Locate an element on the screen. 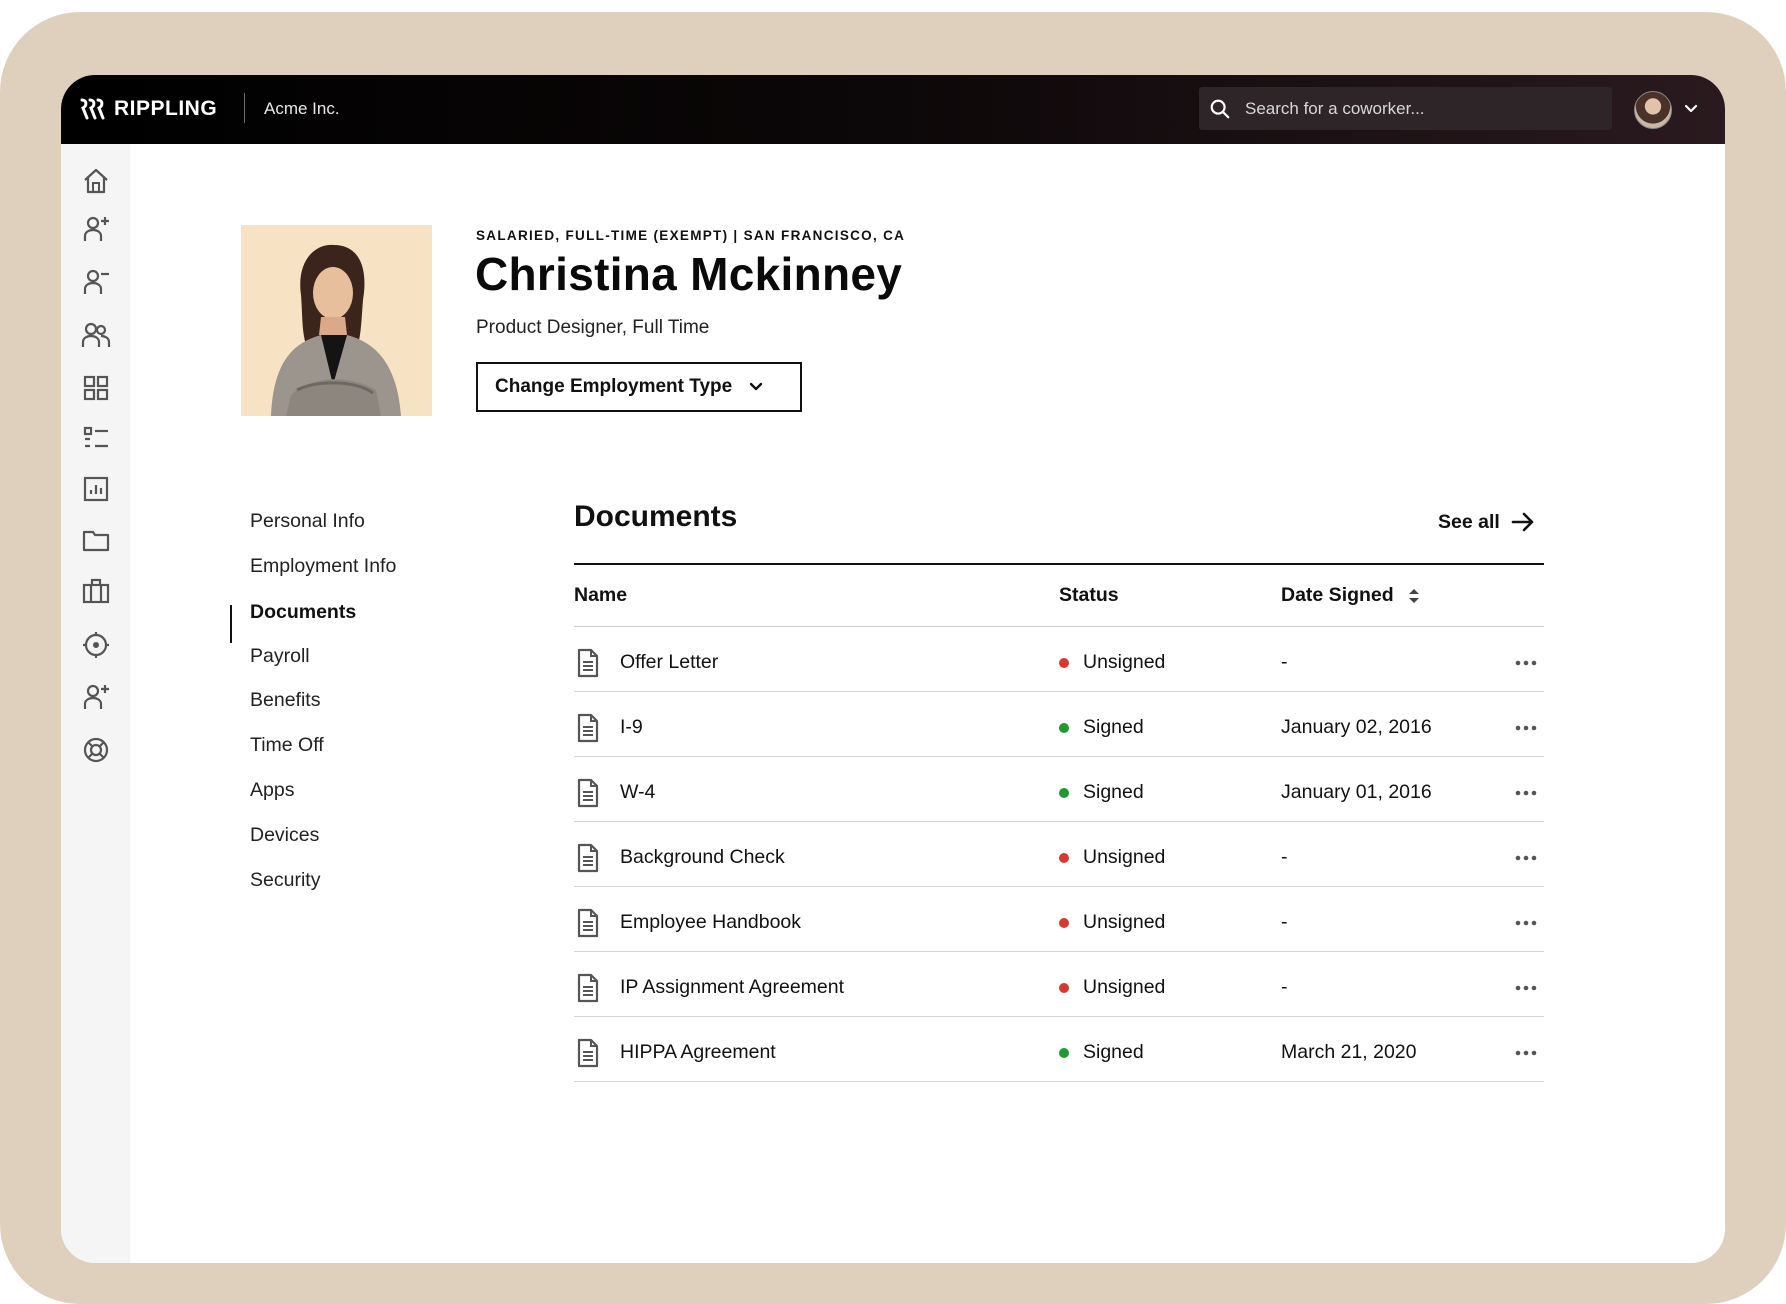 This screenshot has height=1304, width=1786. search-icon is located at coordinates (1220, 108).